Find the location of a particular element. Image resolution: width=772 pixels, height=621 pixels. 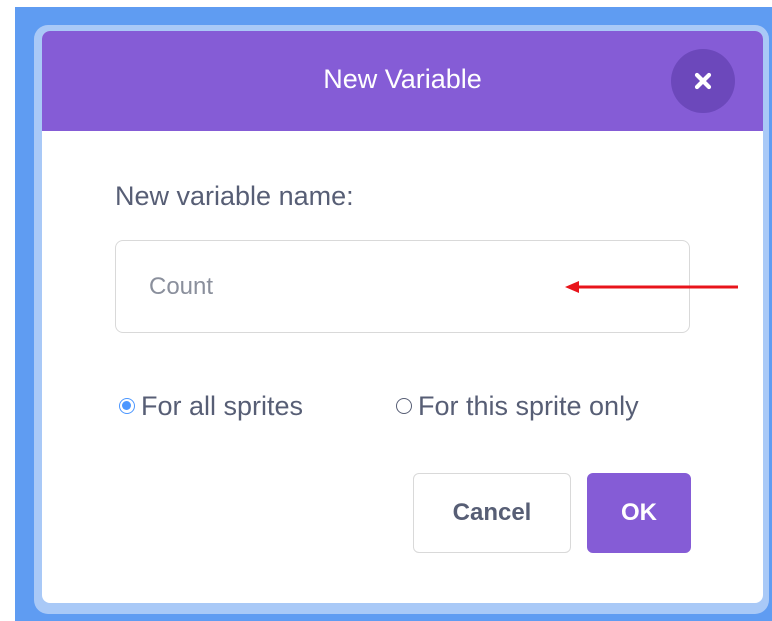

radio-checked-icon is located at coordinates (127, 406).